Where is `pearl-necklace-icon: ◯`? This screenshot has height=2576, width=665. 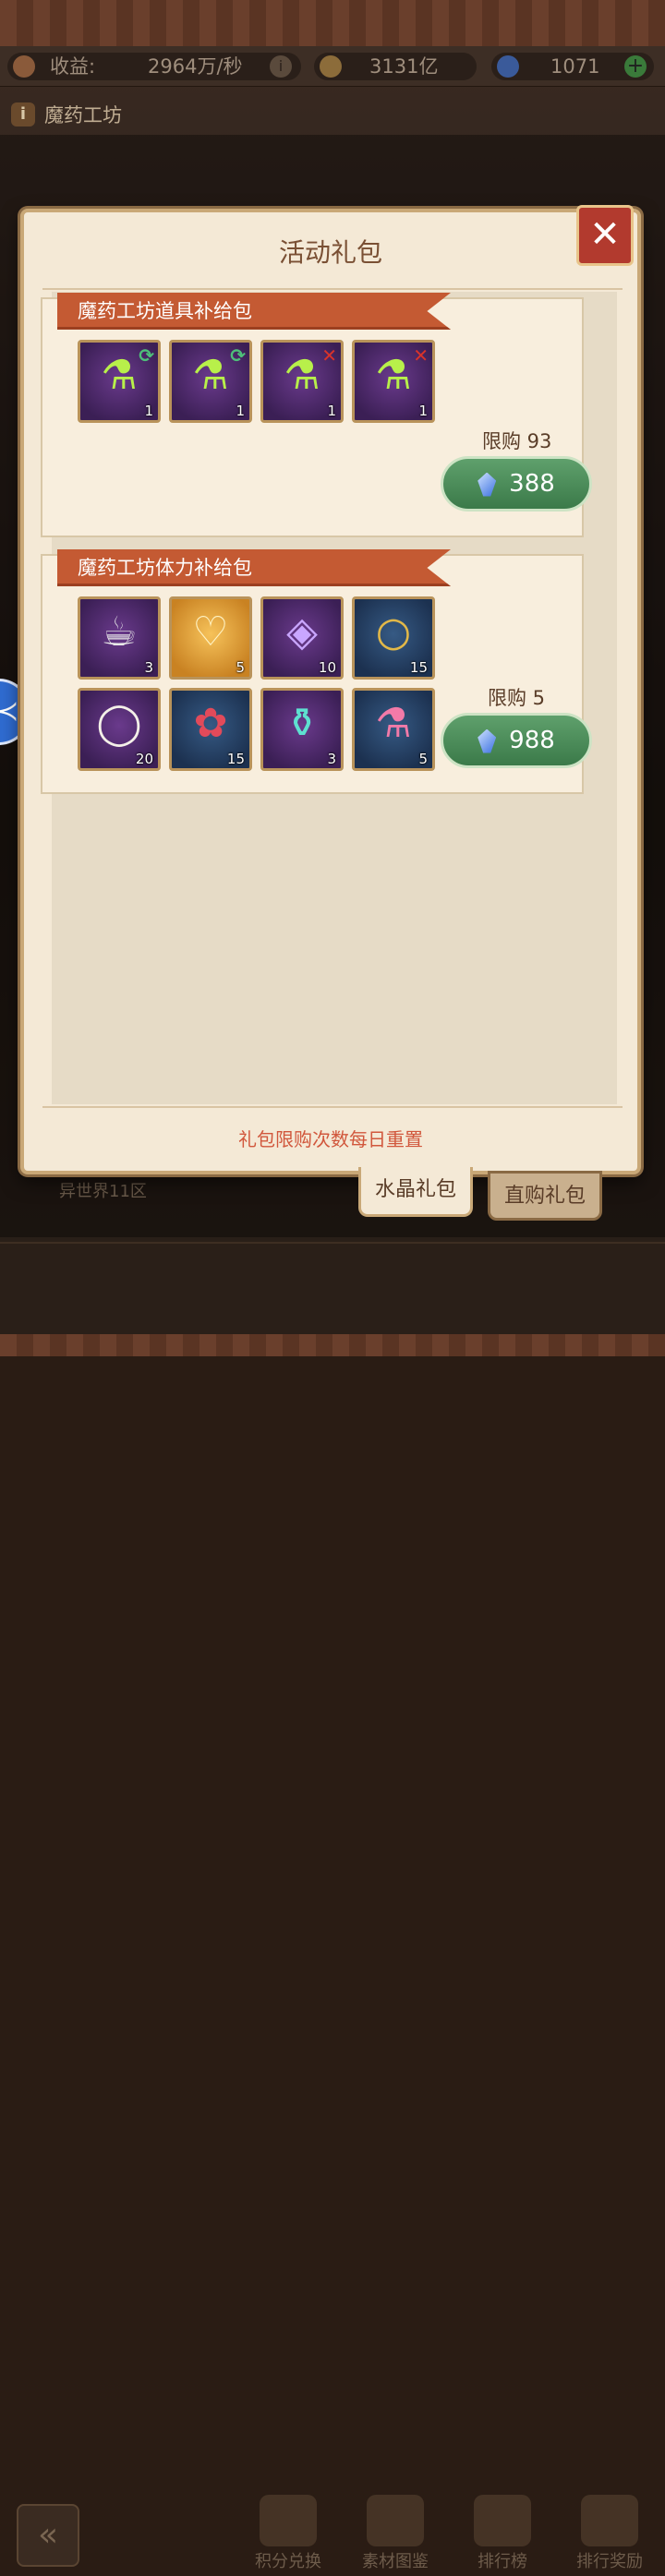 pearl-necklace-icon: ◯ is located at coordinates (119, 723).